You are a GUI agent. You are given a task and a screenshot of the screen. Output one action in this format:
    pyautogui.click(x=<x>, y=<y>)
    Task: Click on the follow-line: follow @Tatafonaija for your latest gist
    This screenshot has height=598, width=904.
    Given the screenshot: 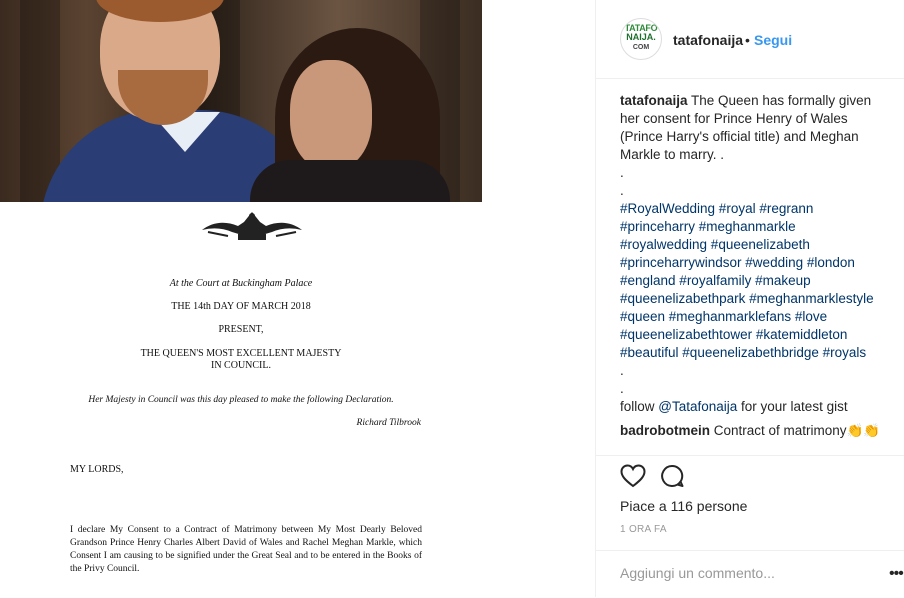 What is the action you would take?
    pyautogui.click(x=754, y=407)
    